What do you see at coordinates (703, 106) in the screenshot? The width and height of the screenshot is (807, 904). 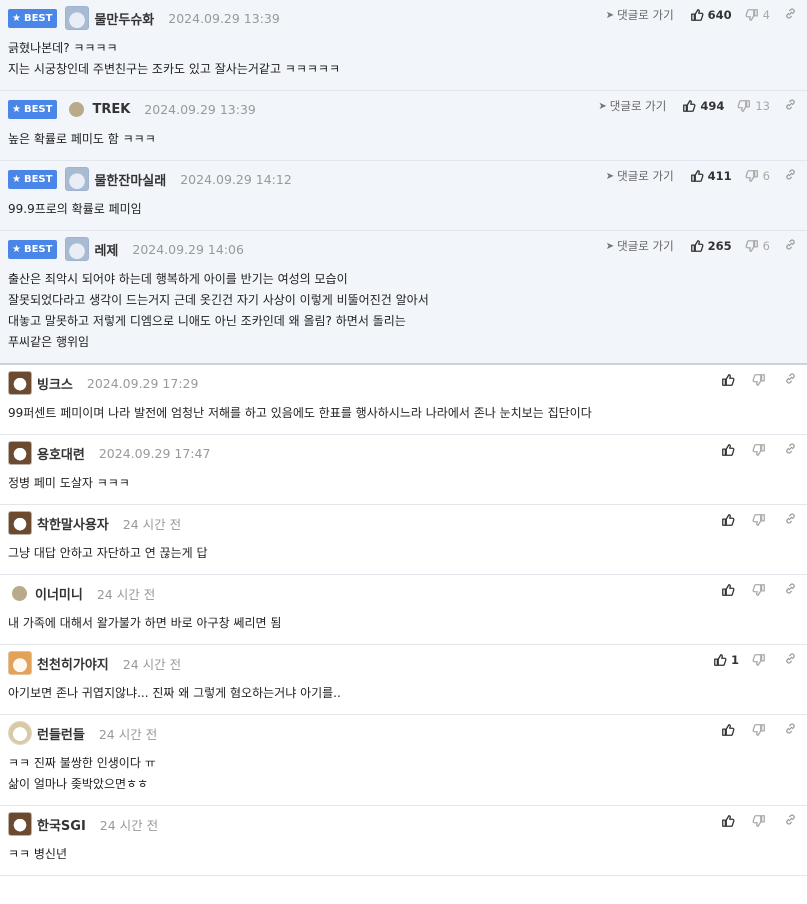 I see `upvote-button: 494` at bounding box center [703, 106].